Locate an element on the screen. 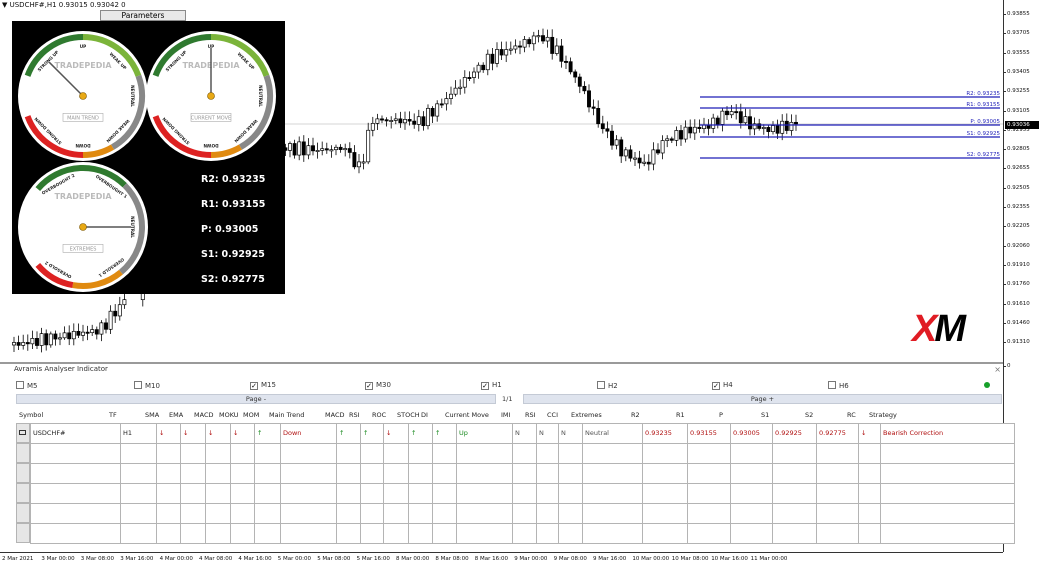 The width and height of the screenshot is (1039, 573). cell-rsi: ↑ is located at coordinates (366, 433).